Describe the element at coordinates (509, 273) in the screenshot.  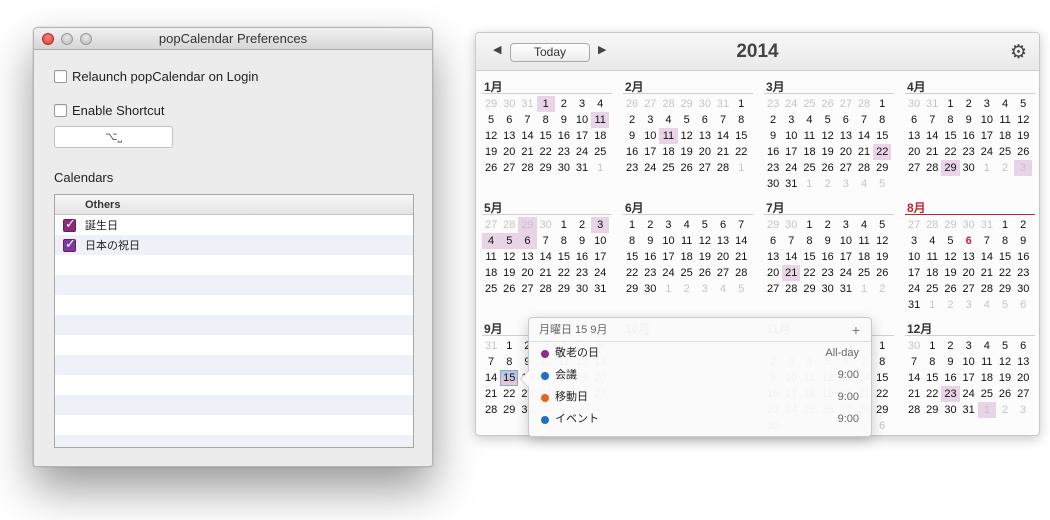
I see `day-cell: 19` at that location.